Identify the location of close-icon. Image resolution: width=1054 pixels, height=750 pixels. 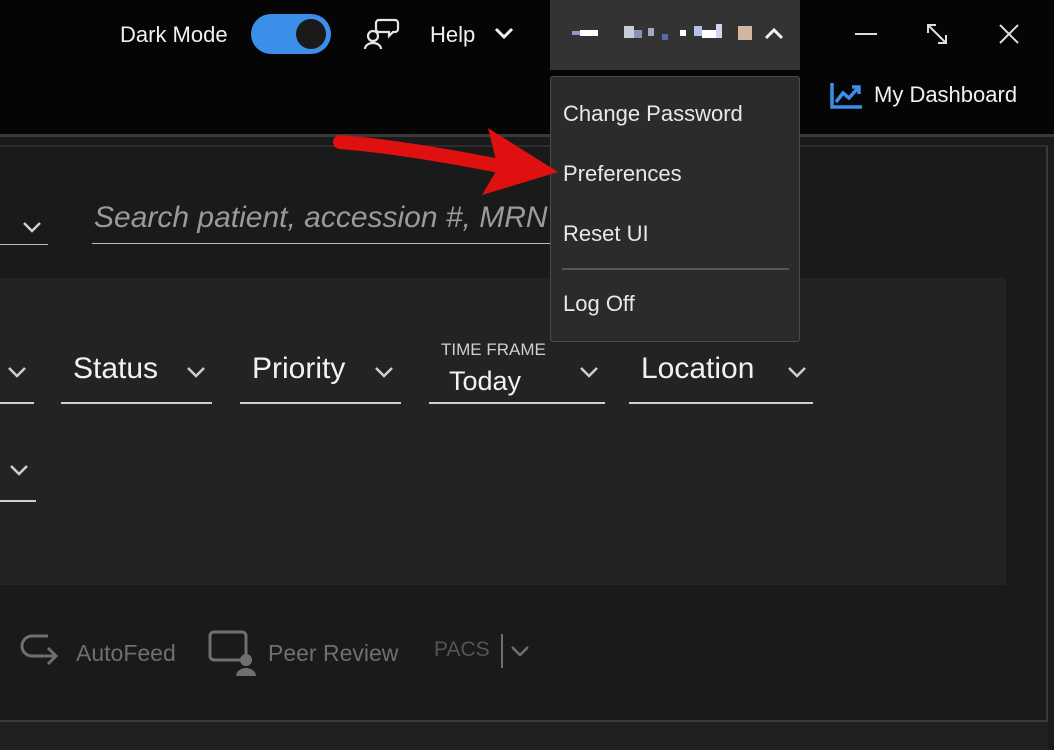
(1009, 34).